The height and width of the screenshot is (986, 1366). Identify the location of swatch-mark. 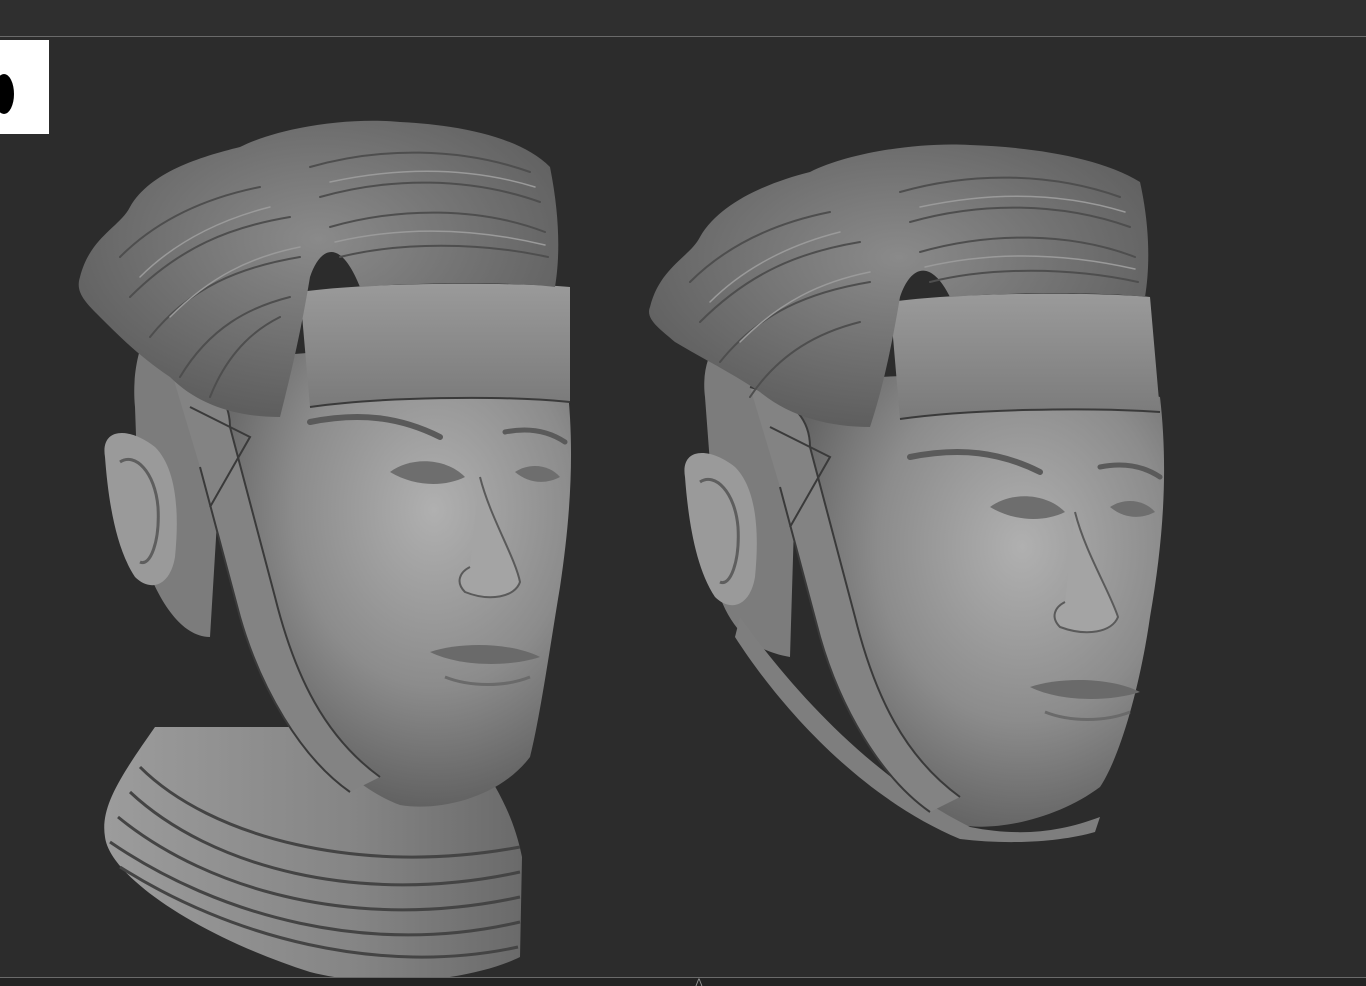
(7, 94).